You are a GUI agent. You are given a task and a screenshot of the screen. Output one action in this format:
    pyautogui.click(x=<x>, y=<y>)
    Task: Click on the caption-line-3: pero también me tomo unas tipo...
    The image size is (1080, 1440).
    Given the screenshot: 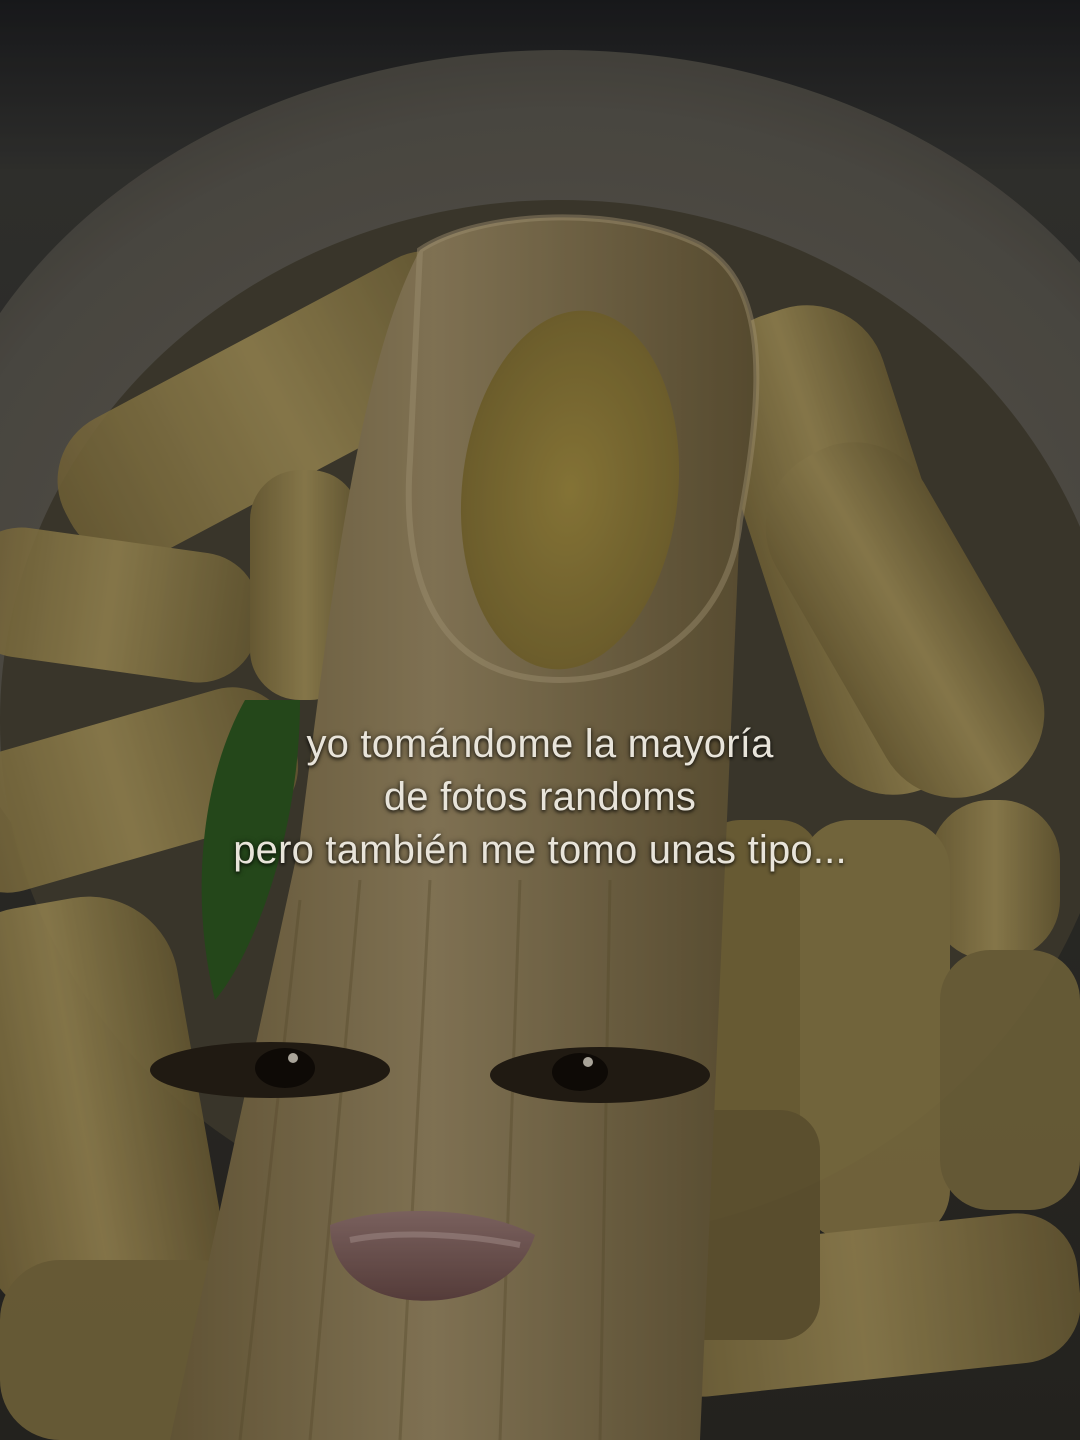 What is the action you would take?
    pyautogui.click(x=540, y=850)
    